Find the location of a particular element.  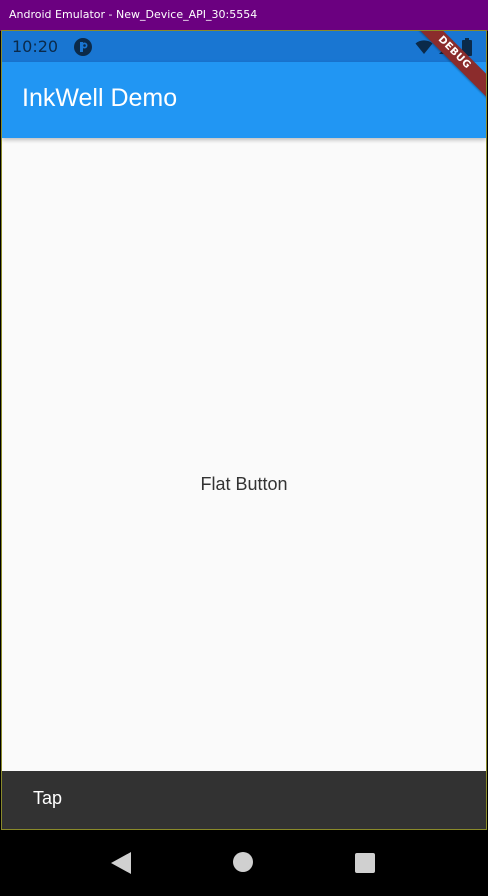

snackbar: Tap is located at coordinates (244, 800).